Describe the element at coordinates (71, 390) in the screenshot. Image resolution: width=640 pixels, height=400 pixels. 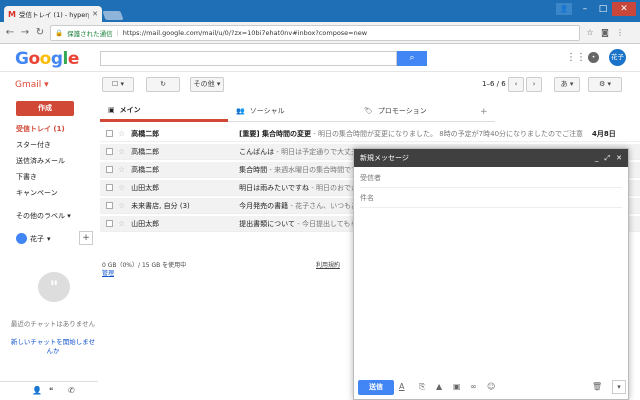
I see `phone-icon: ✆` at that location.